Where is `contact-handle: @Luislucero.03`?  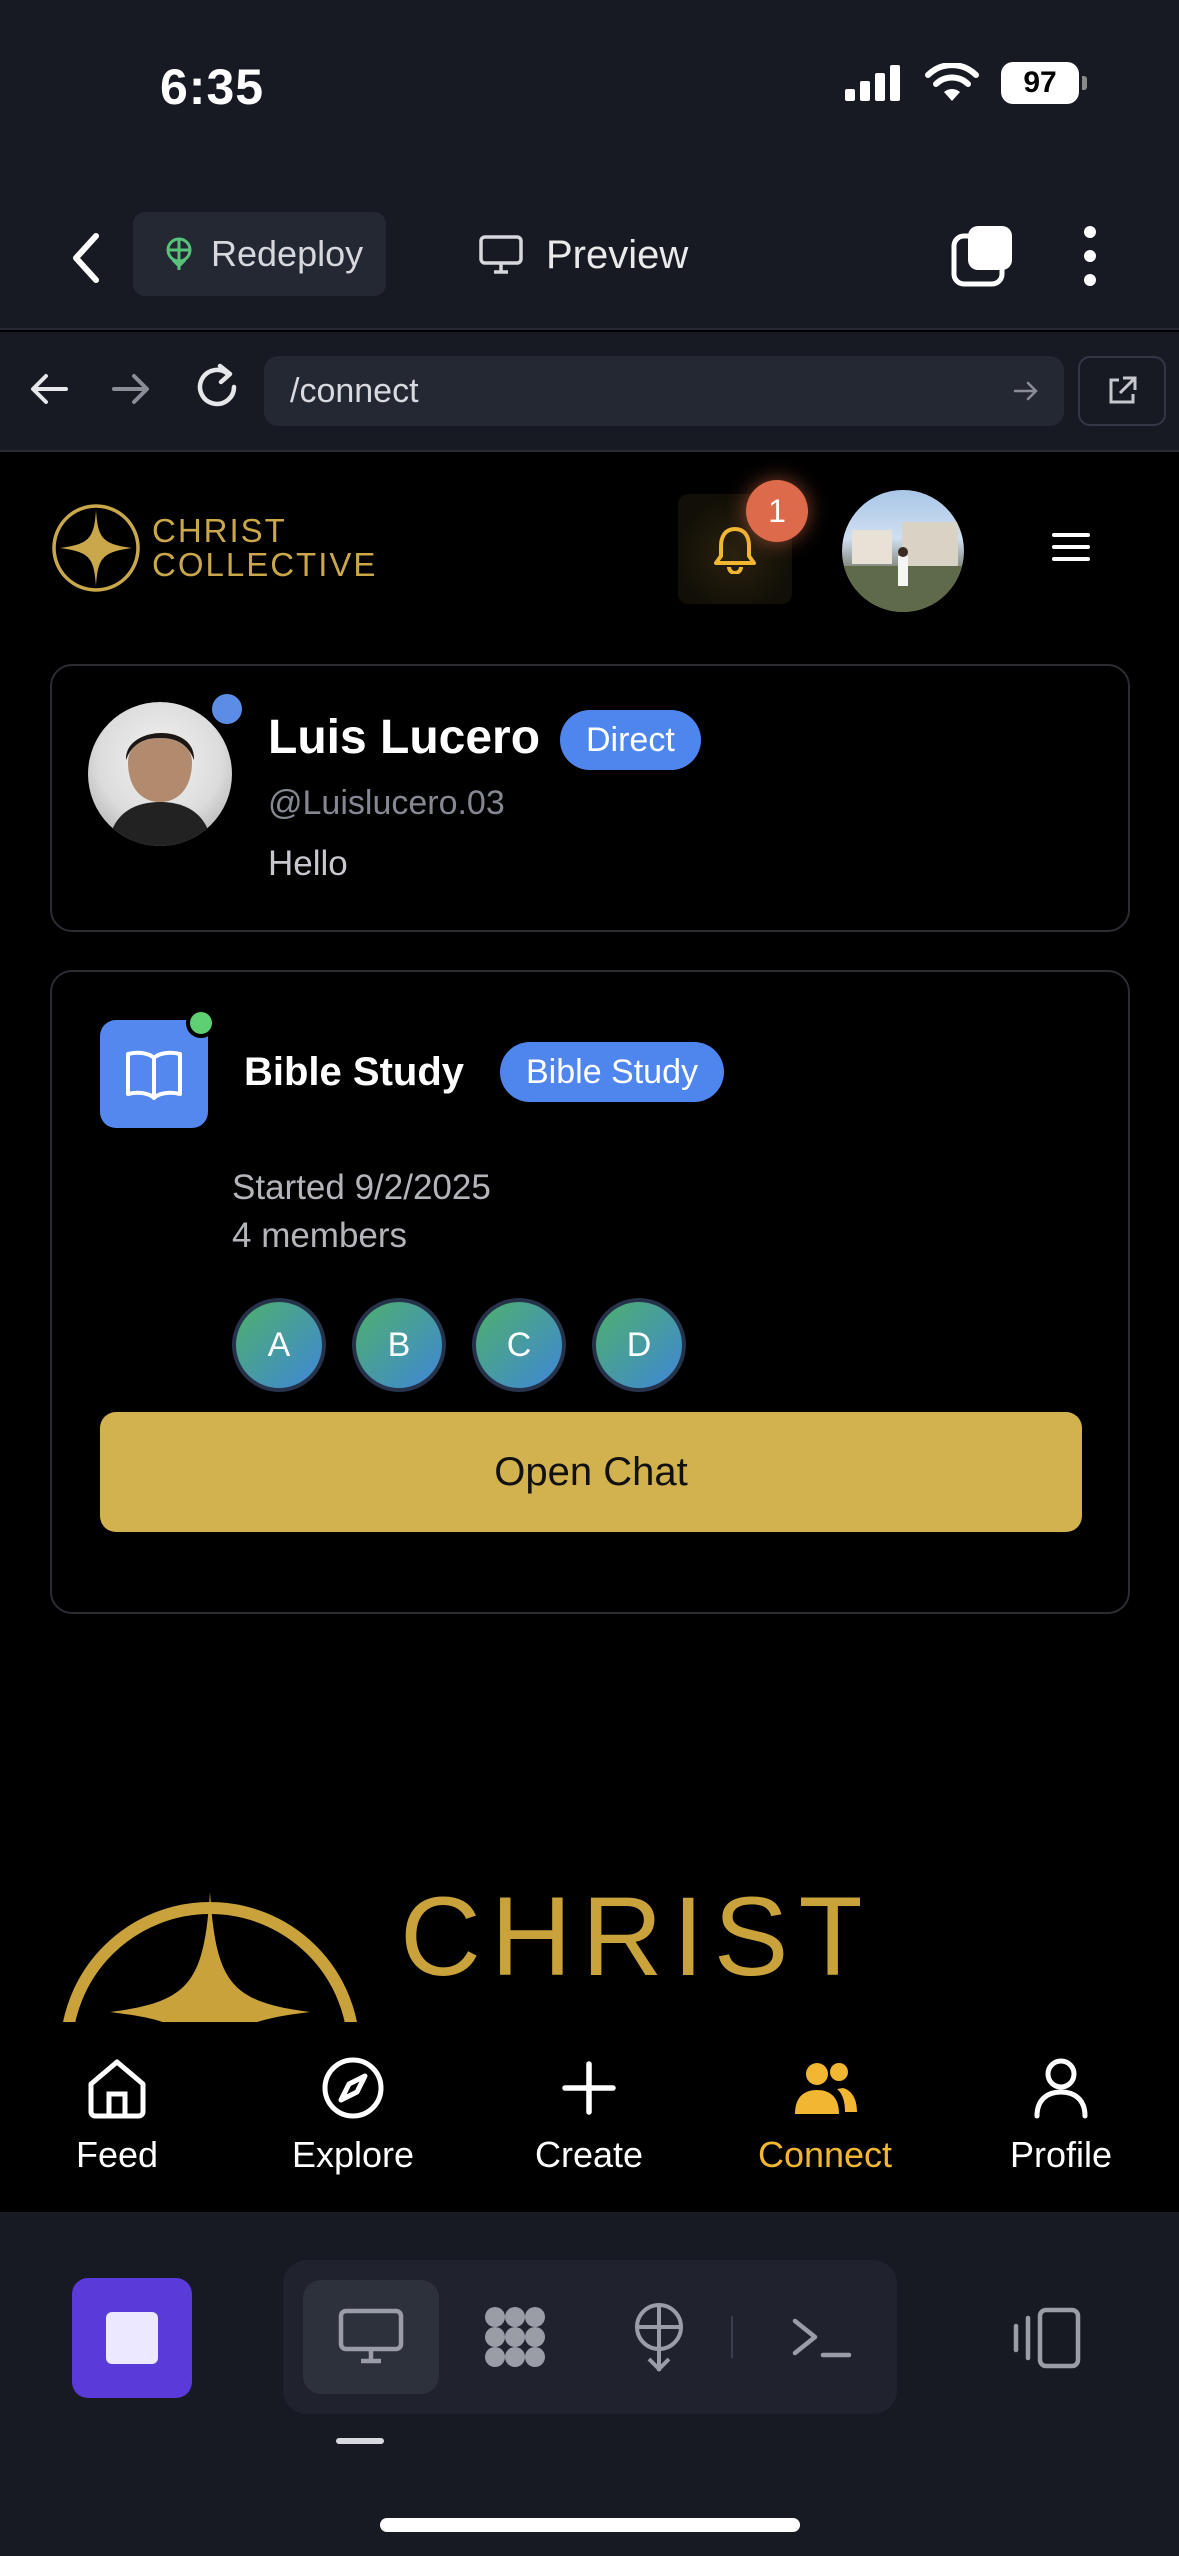
contact-handle: @Luislucero.03 is located at coordinates (386, 803).